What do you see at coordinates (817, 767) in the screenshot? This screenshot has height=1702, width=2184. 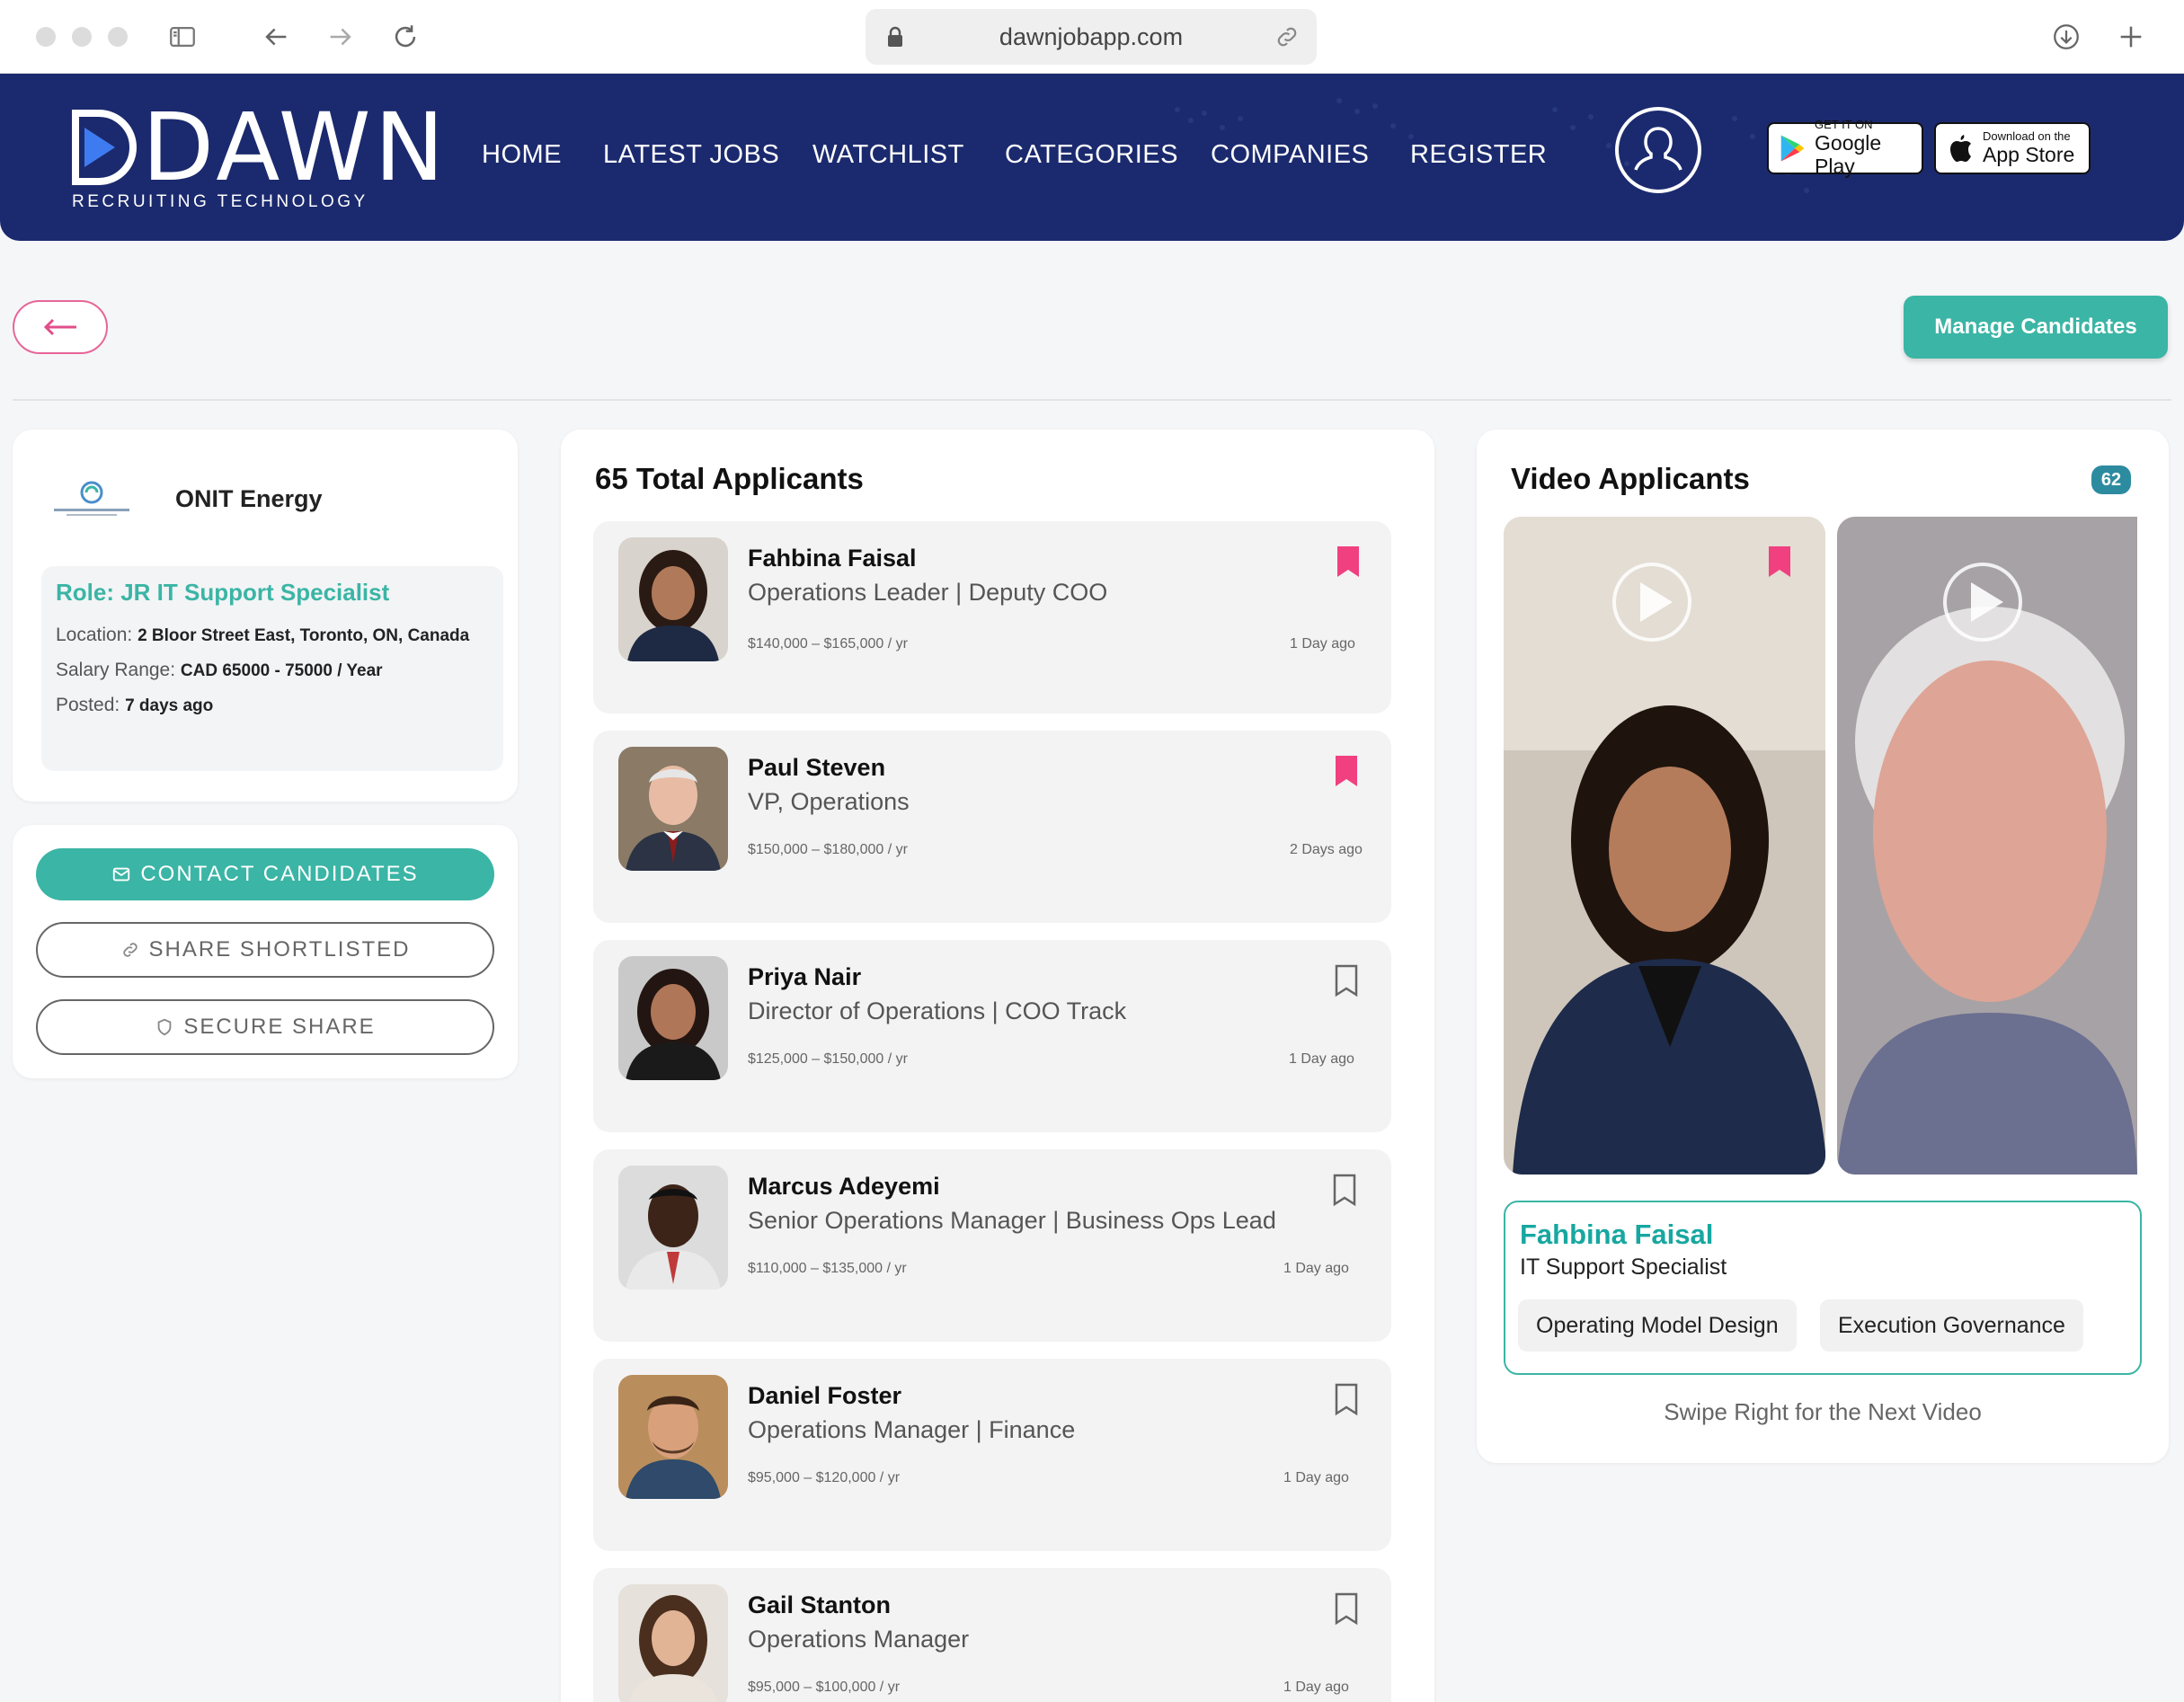 I see `applicant-name: Paul Steven` at bounding box center [817, 767].